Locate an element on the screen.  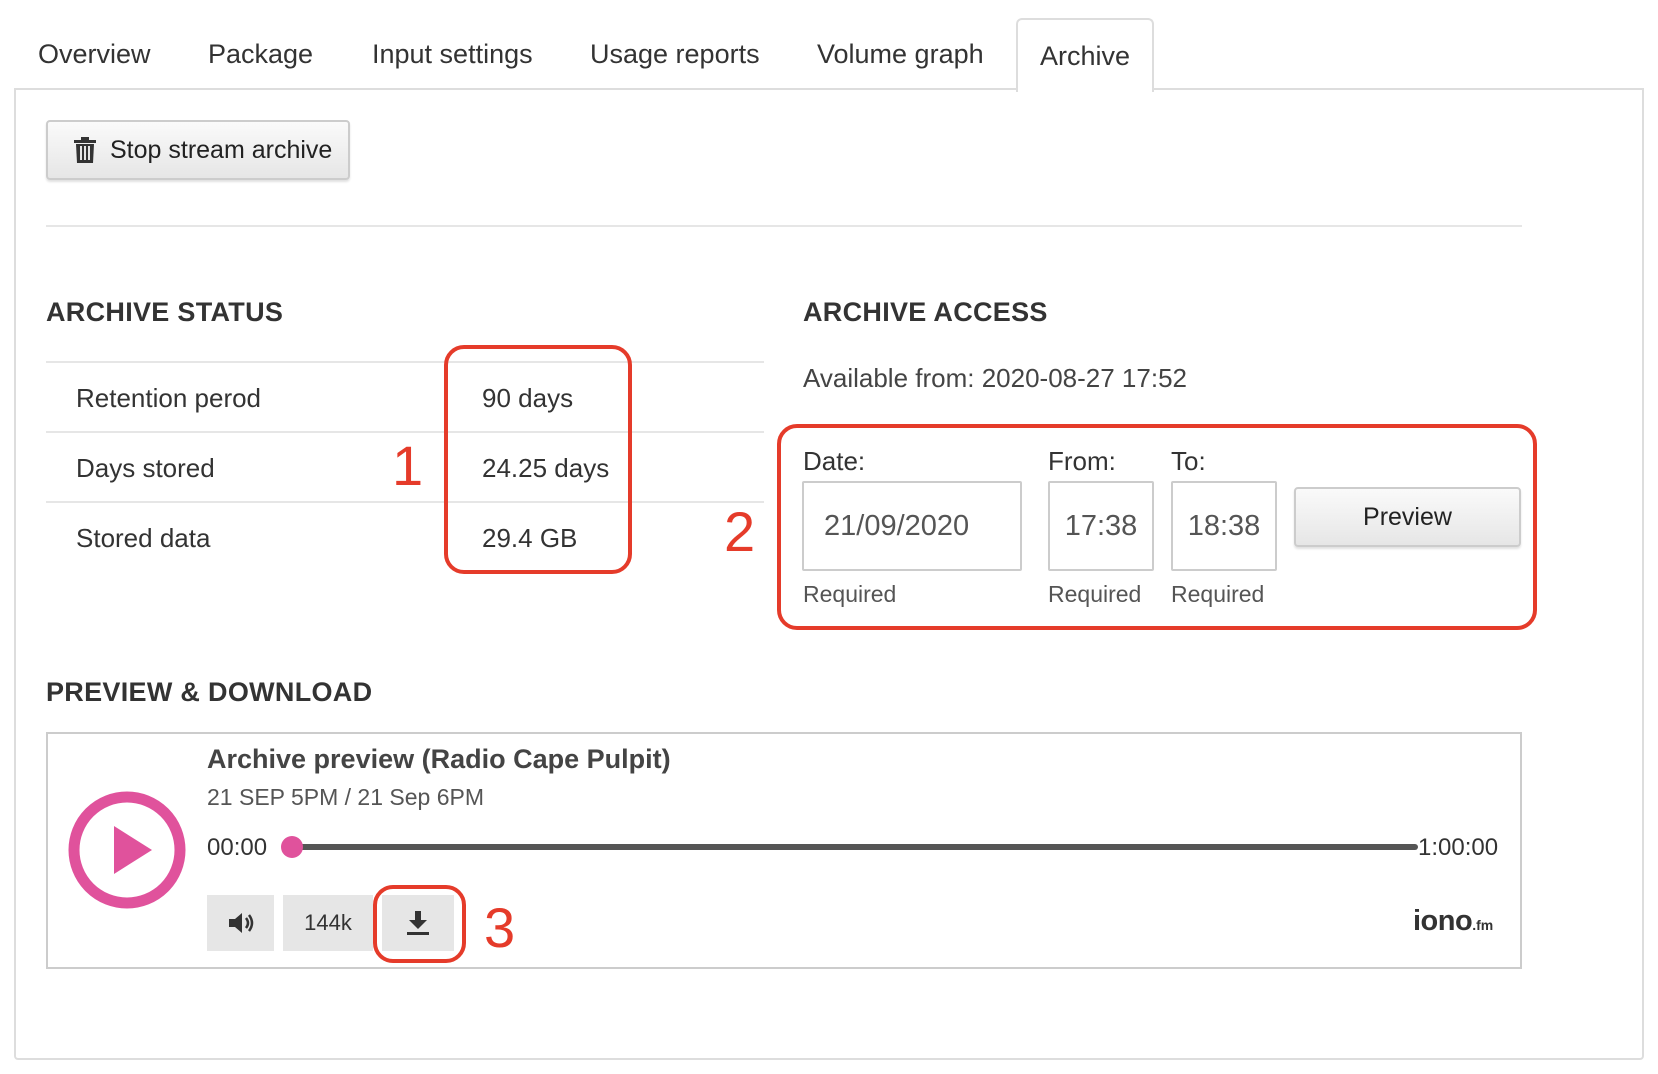
play-icon is located at coordinates (127, 850).